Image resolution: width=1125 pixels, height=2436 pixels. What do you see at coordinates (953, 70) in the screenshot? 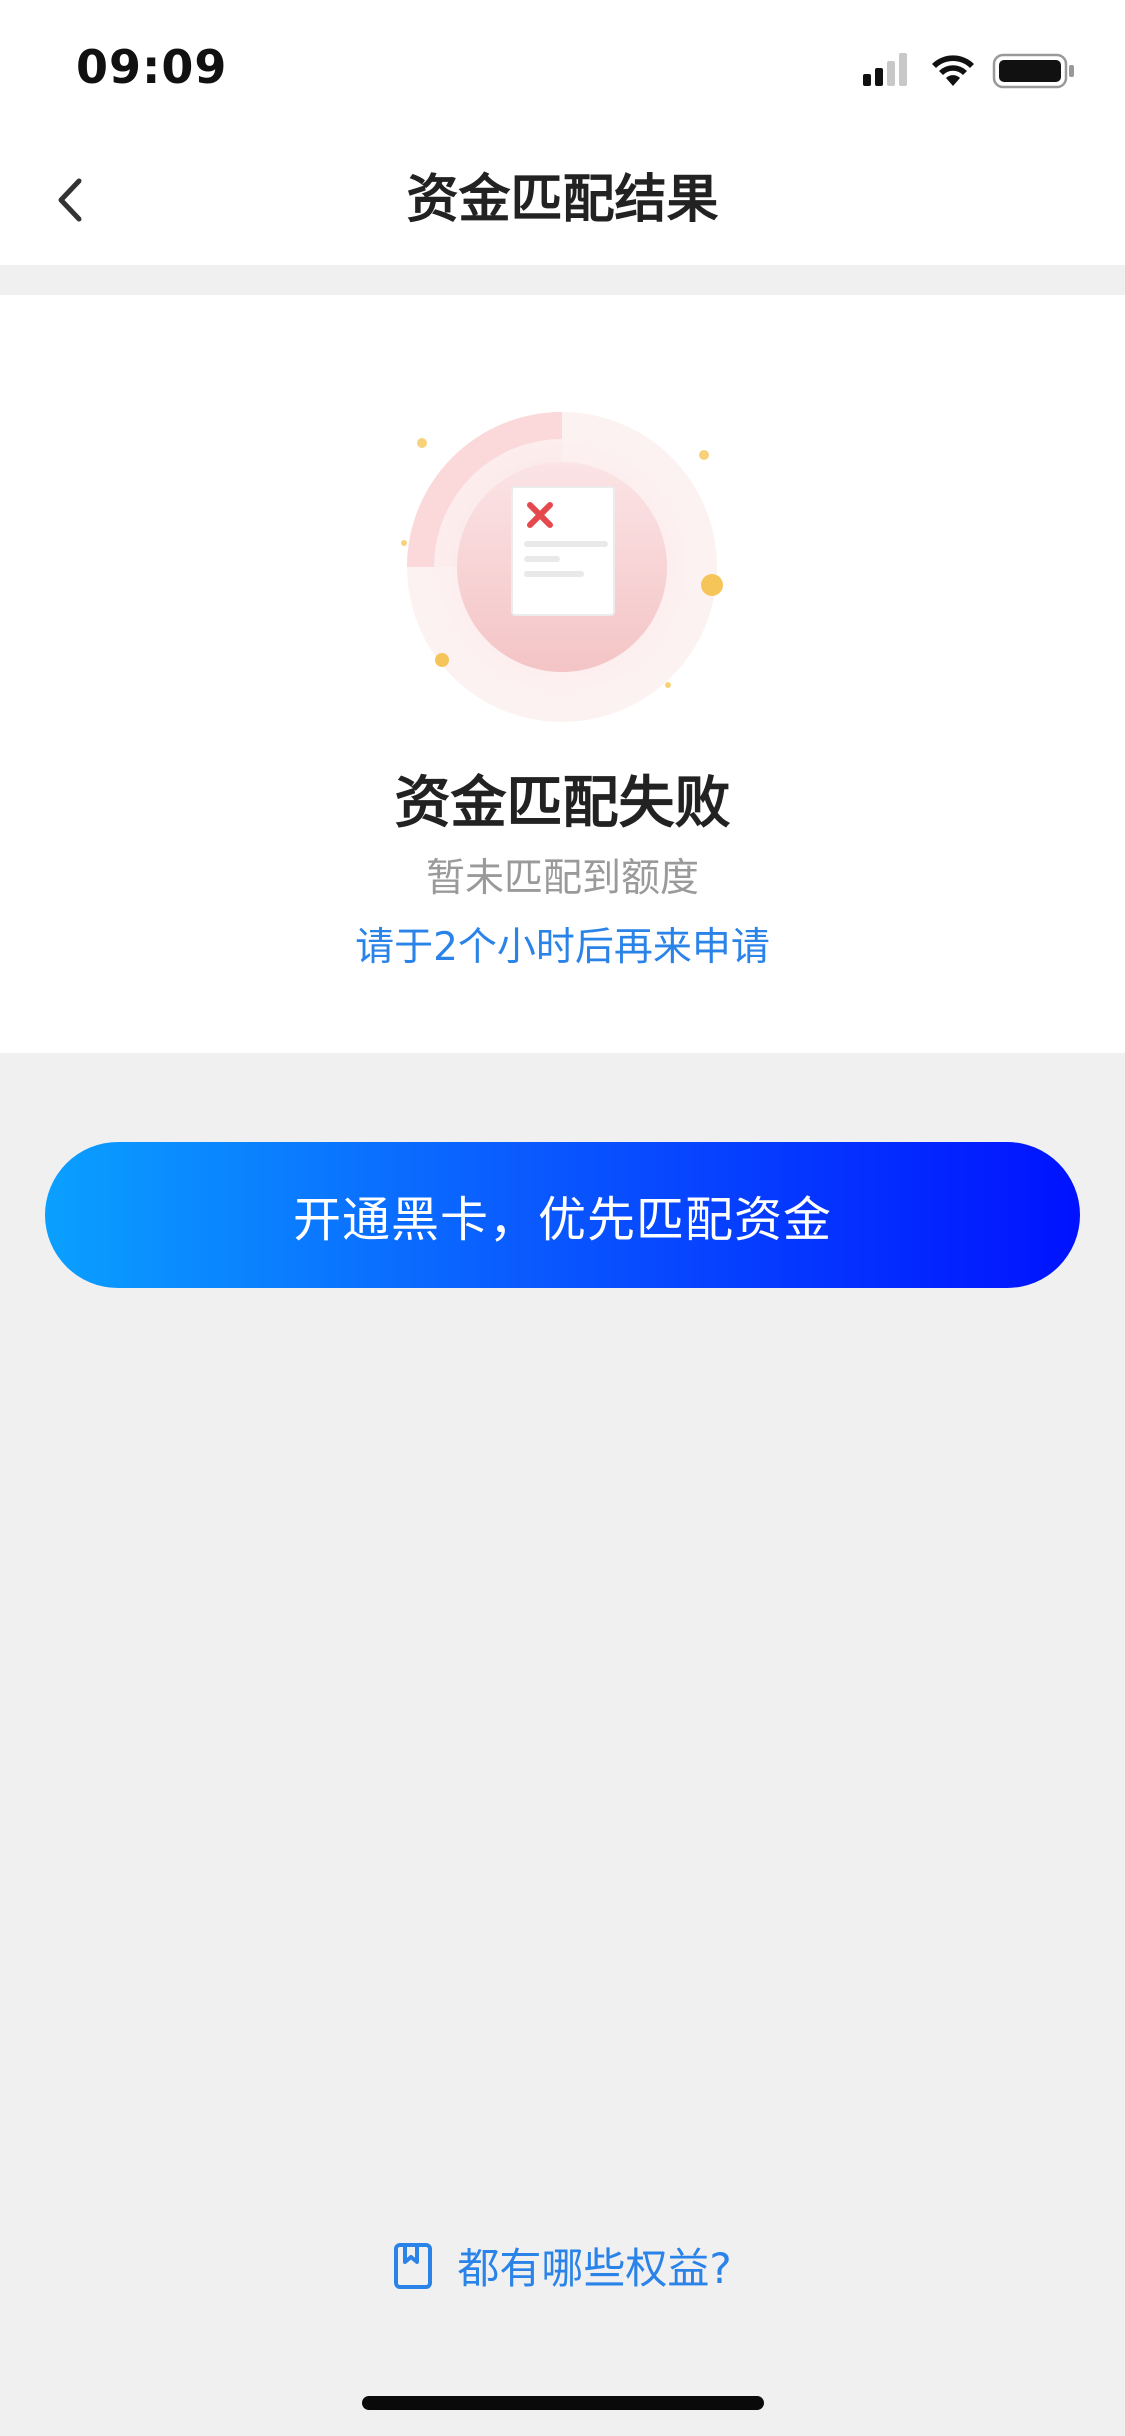
I see `wifi-icon` at bounding box center [953, 70].